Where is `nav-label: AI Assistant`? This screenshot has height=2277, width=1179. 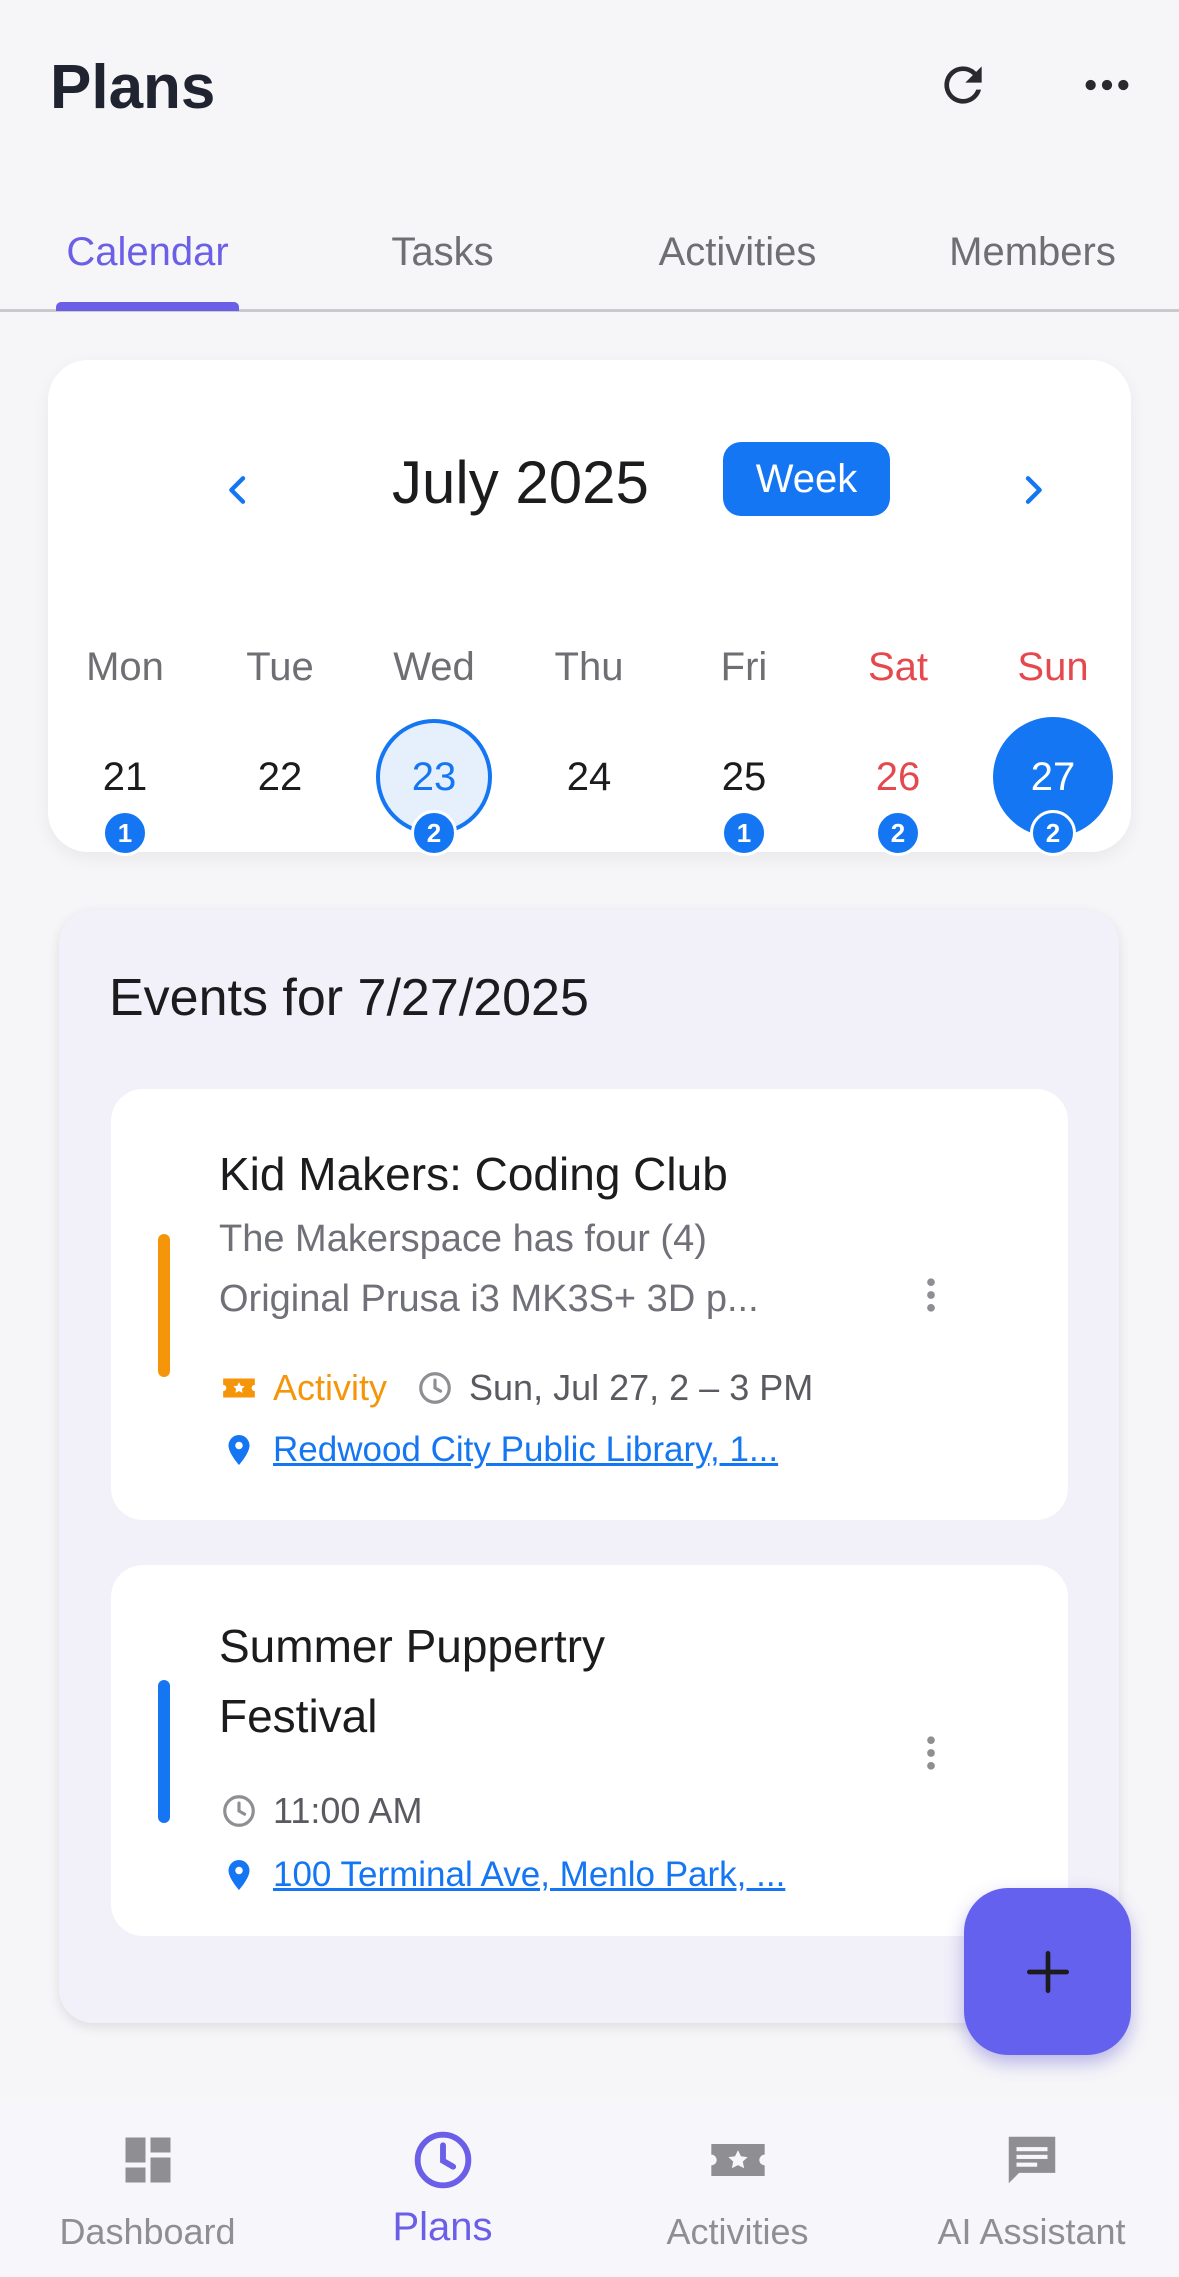 nav-label: AI Assistant is located at coordinates (1031, 2231).